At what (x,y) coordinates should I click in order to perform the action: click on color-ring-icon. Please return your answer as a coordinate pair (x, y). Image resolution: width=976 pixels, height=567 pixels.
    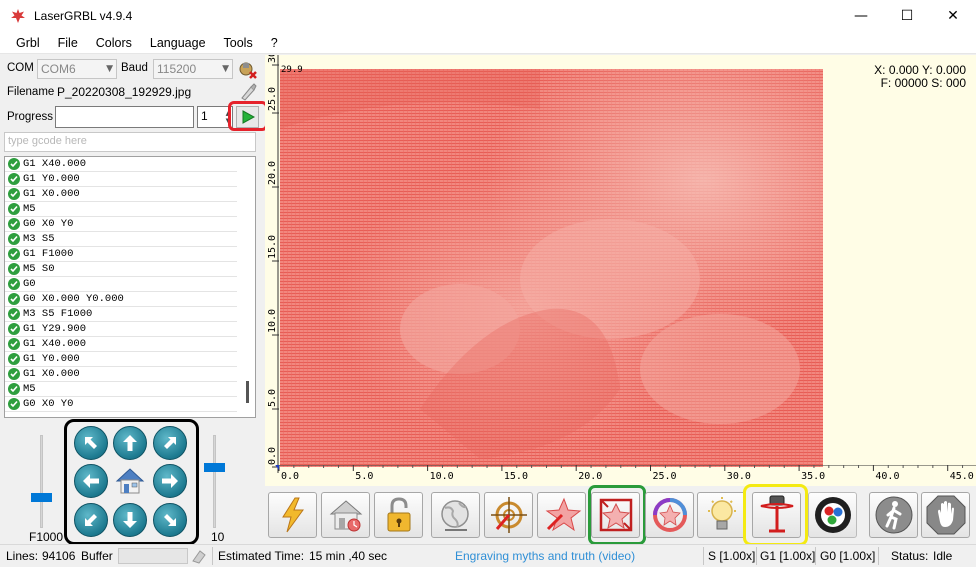
    Looking at the image, I should click on (832, 515).